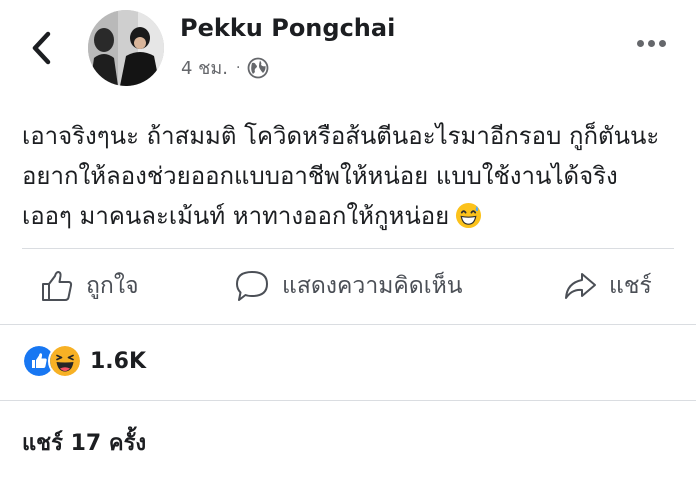 The image size is (696, 478). Describe the element at coordinates (204, 67) in the screenshot. I see `post-time: 4 ชม.` at that location.